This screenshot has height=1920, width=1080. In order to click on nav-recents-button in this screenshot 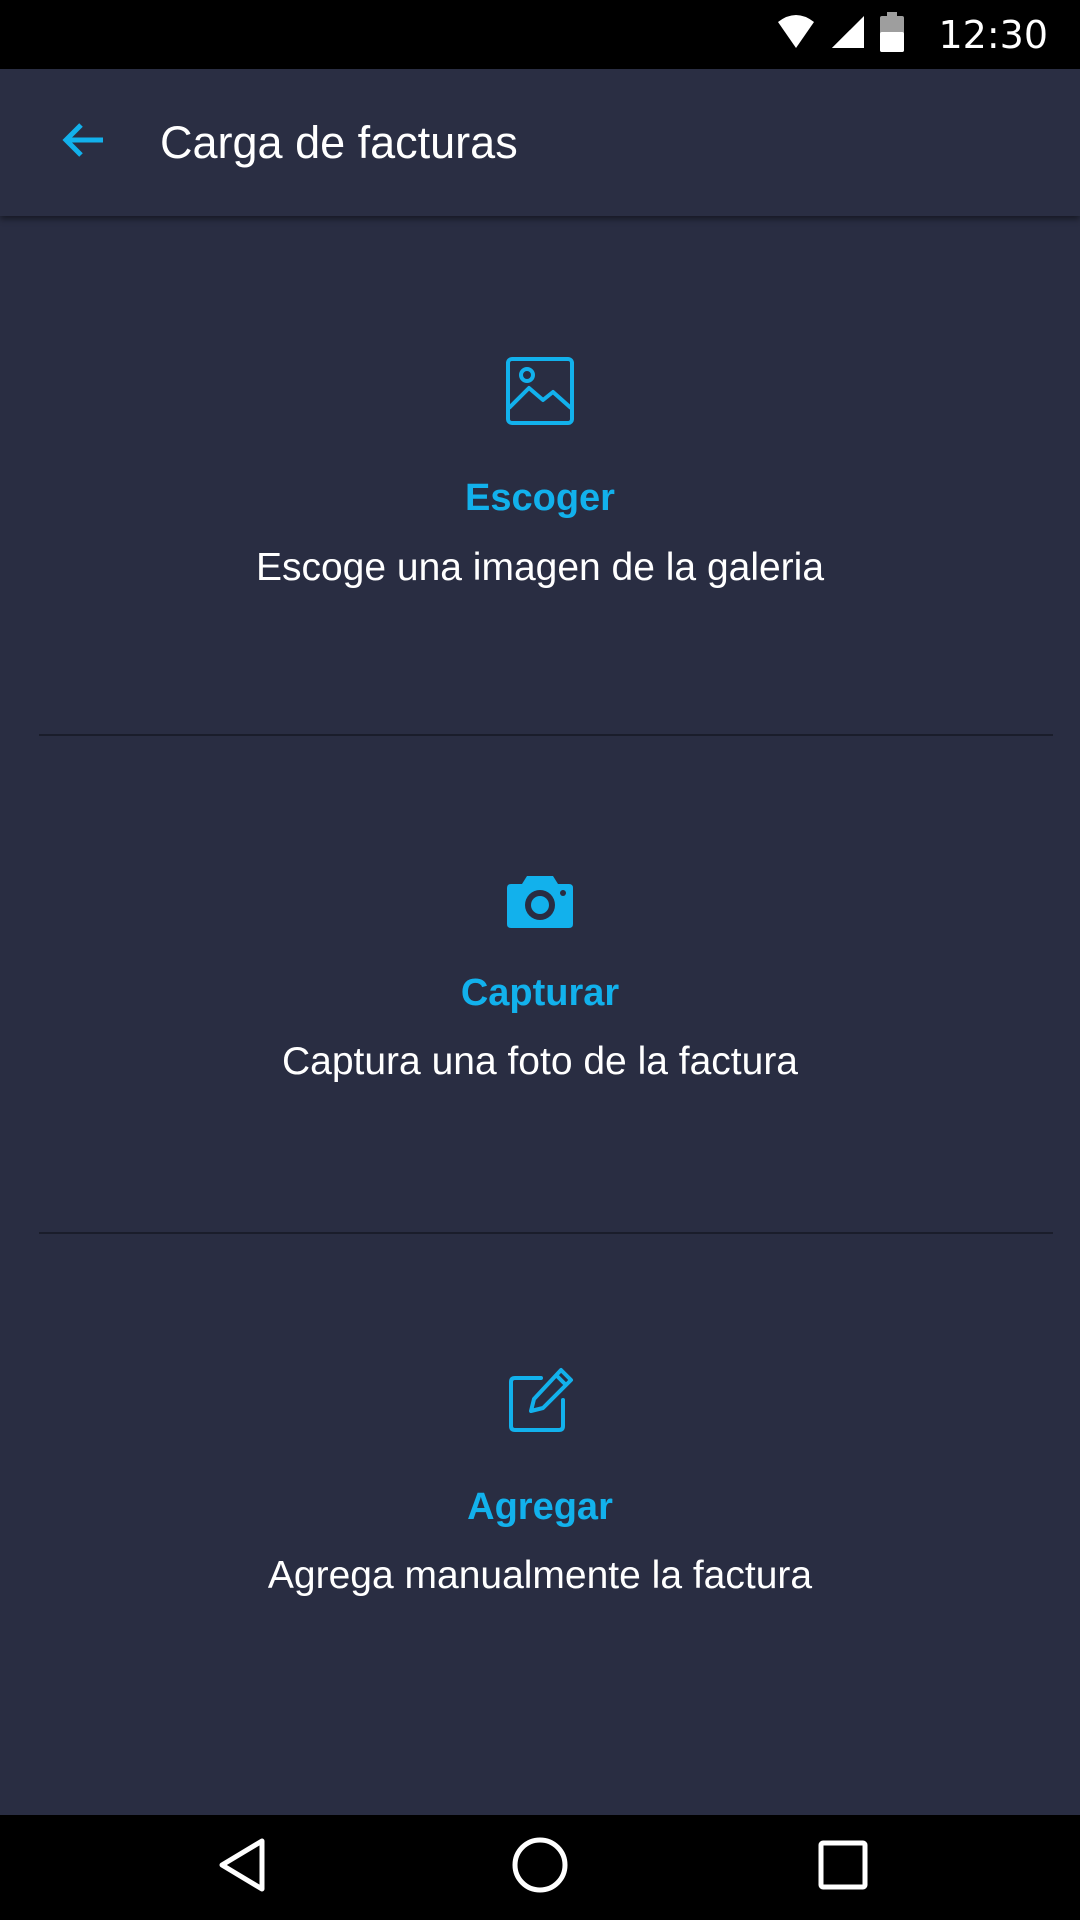, I will do `click(843, 1867)`.